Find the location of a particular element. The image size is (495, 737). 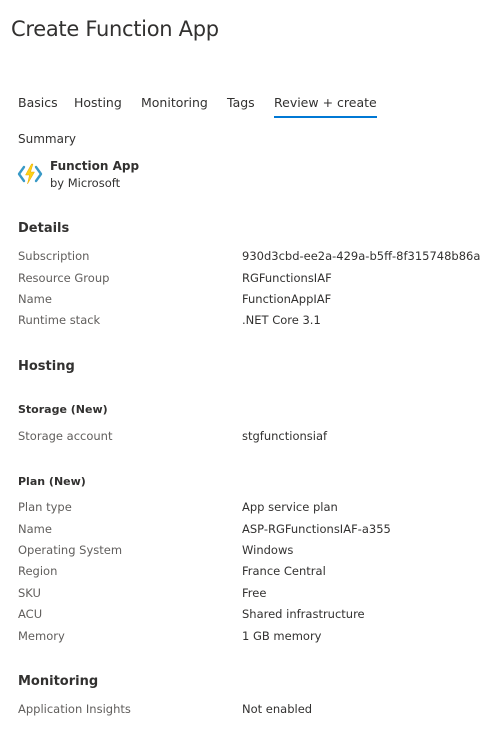

detail-value-subscription: 930d3cbd-ee2a-429a-b5ff-8f315748b86a is located at coordinates (361, 256).